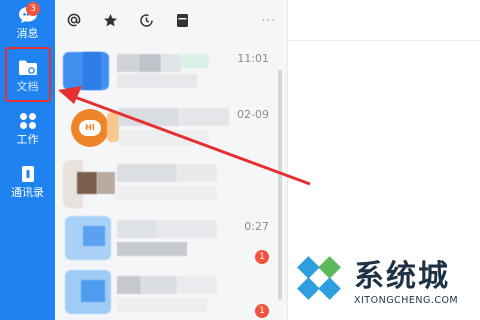 This screenshot has width=480, height=320. I want to click on watermark-logo-icon, so click(319, 278).